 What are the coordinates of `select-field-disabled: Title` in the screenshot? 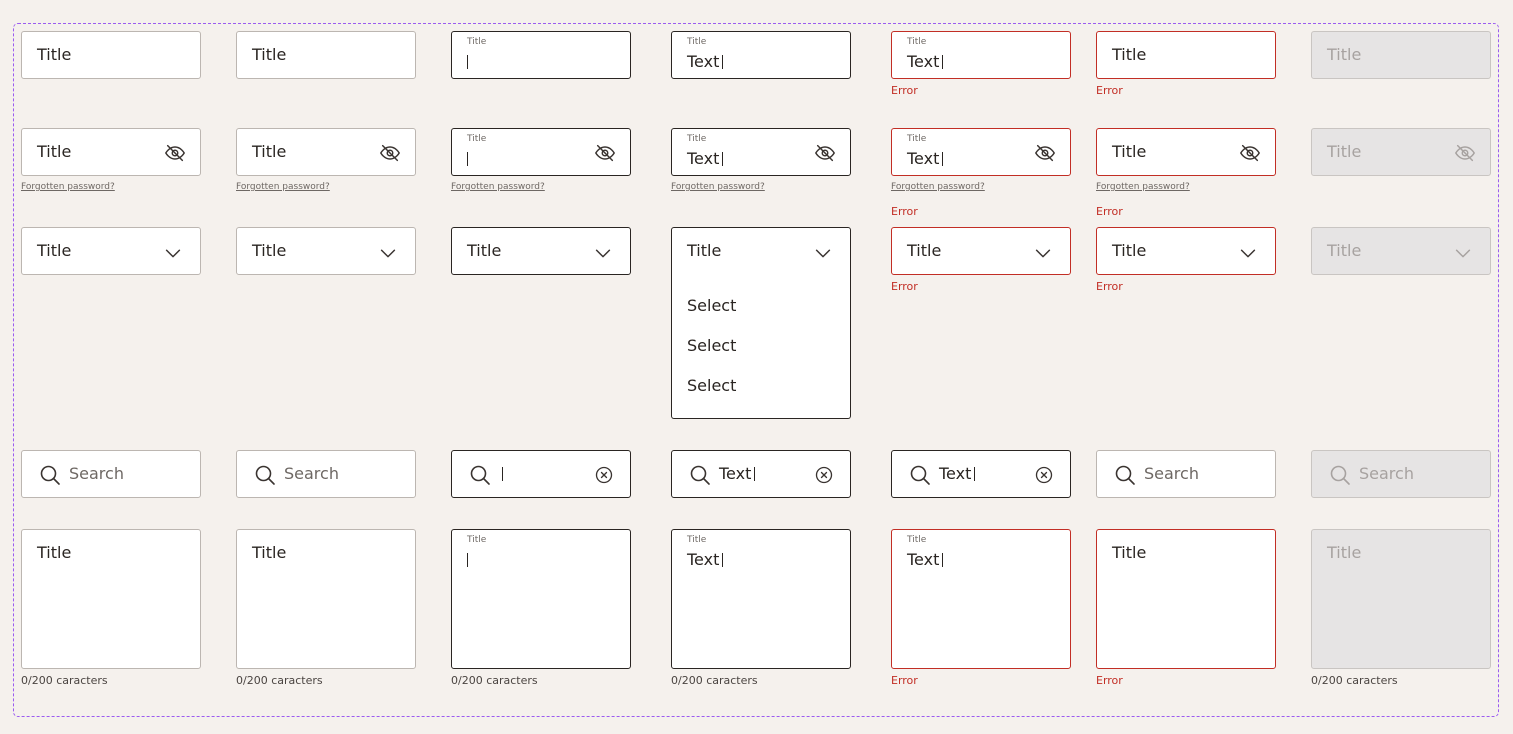 It's located at (1401, 251).